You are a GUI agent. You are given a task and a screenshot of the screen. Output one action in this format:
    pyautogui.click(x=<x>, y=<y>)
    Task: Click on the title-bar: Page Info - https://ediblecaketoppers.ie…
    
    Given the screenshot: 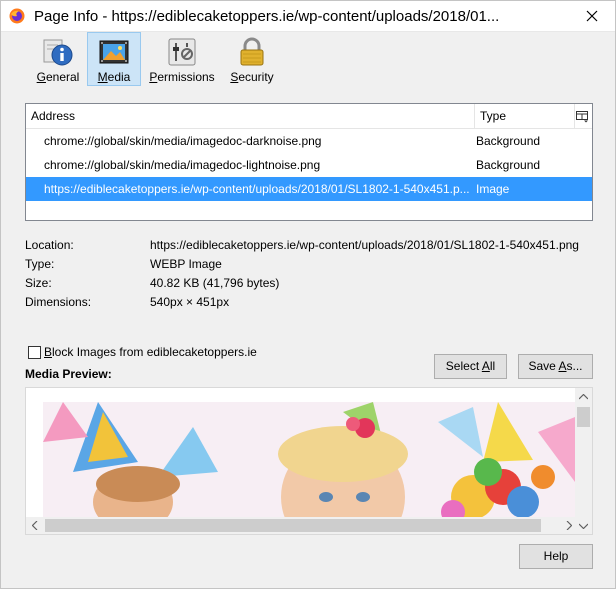 What is the action you would take?
    pyautogui.click(x=308, y=16)
    